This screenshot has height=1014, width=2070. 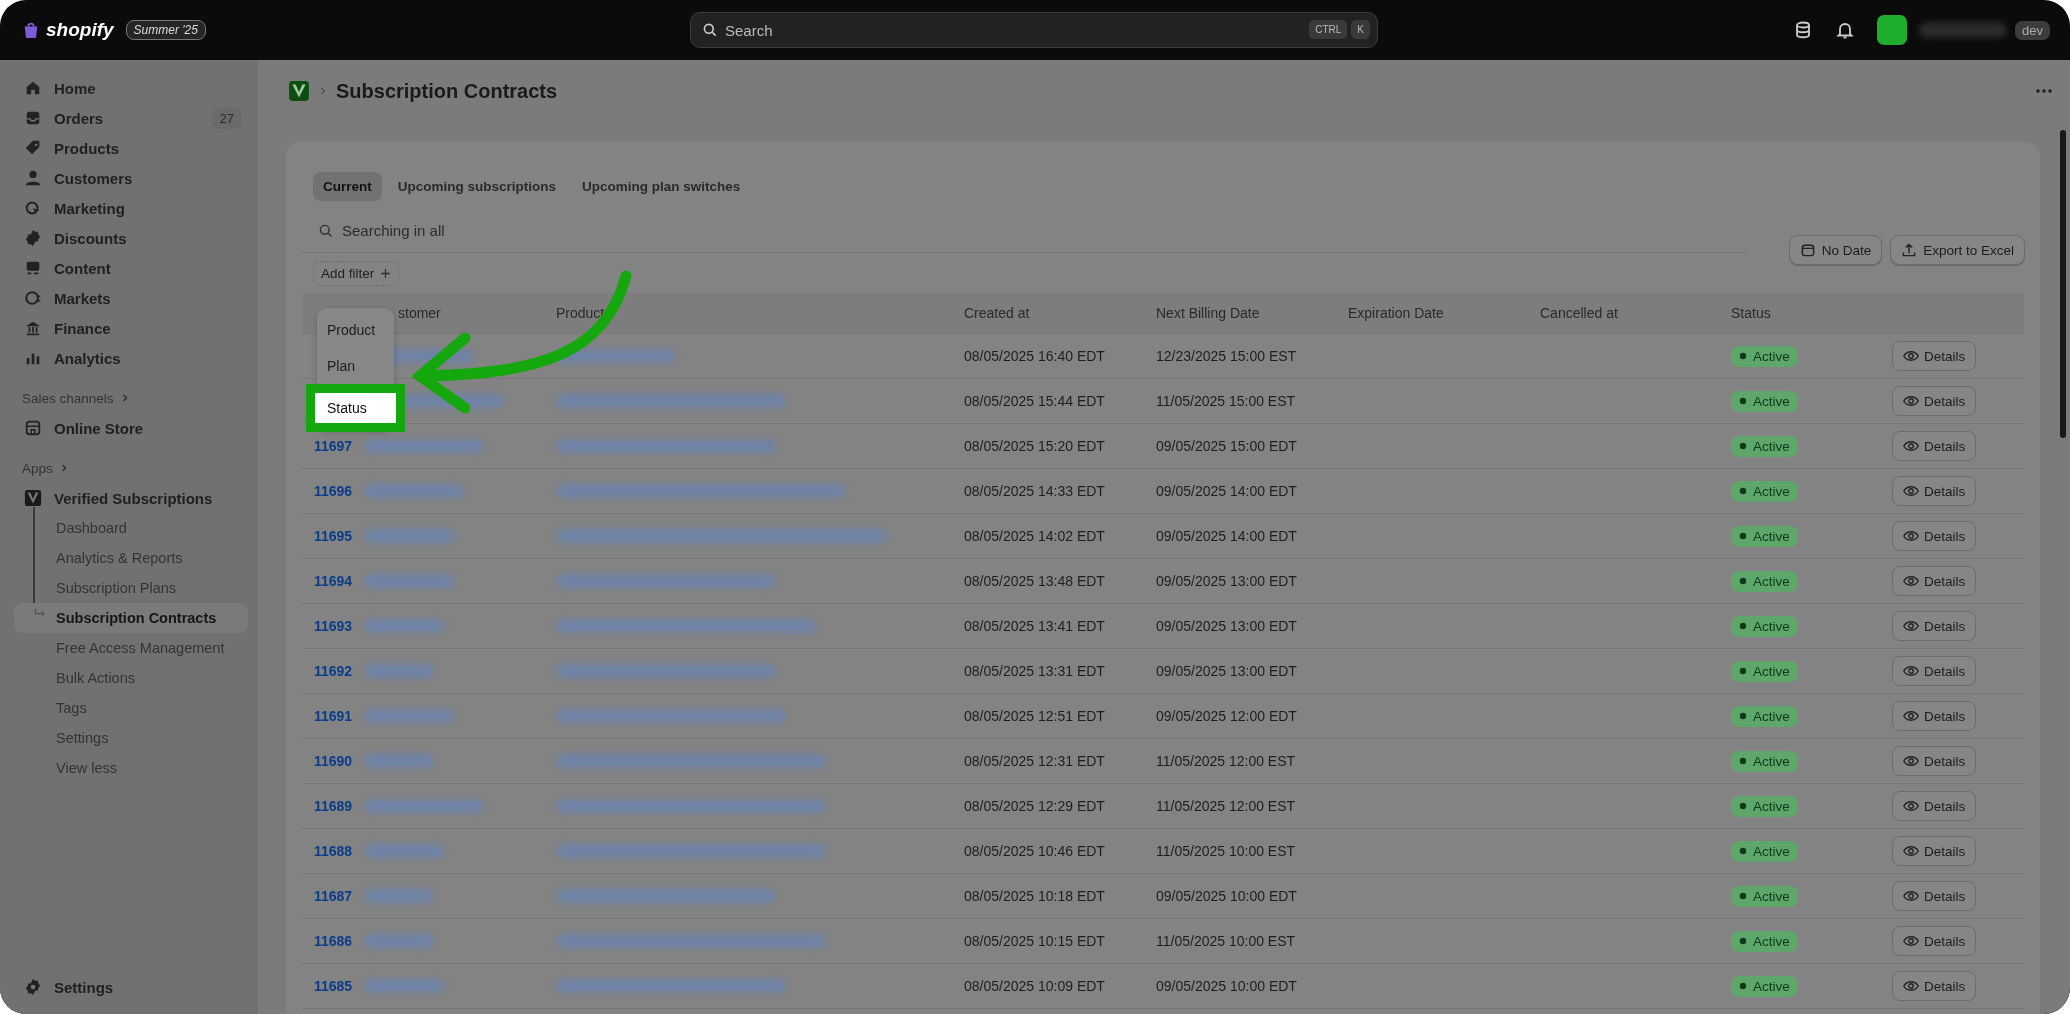 What do you see at coordinates (33, 238) in the screenshot?
I see `badge-icon` at bounding box center [33, 238].